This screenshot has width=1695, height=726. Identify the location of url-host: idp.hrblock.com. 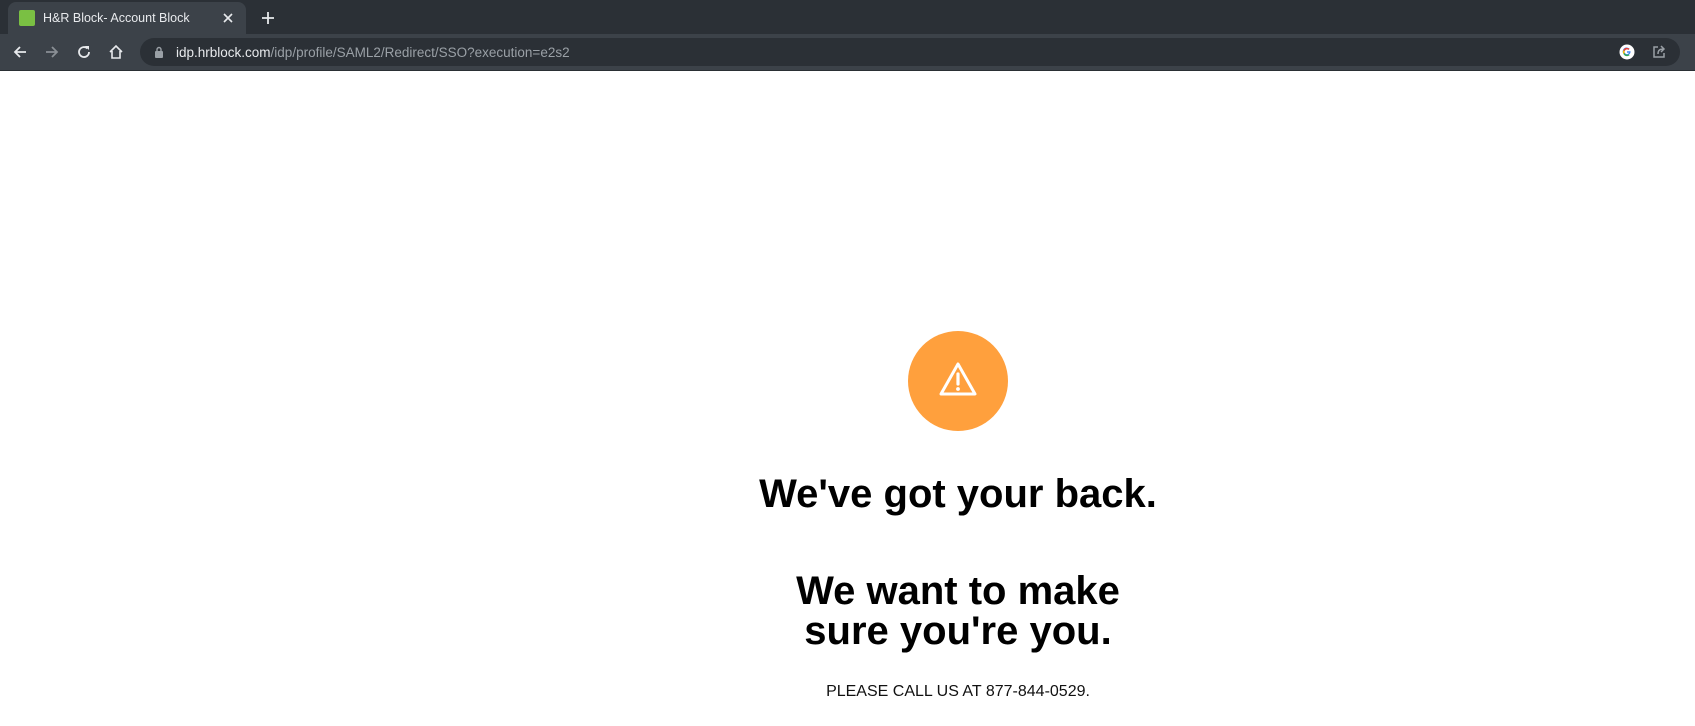
(223, 52).